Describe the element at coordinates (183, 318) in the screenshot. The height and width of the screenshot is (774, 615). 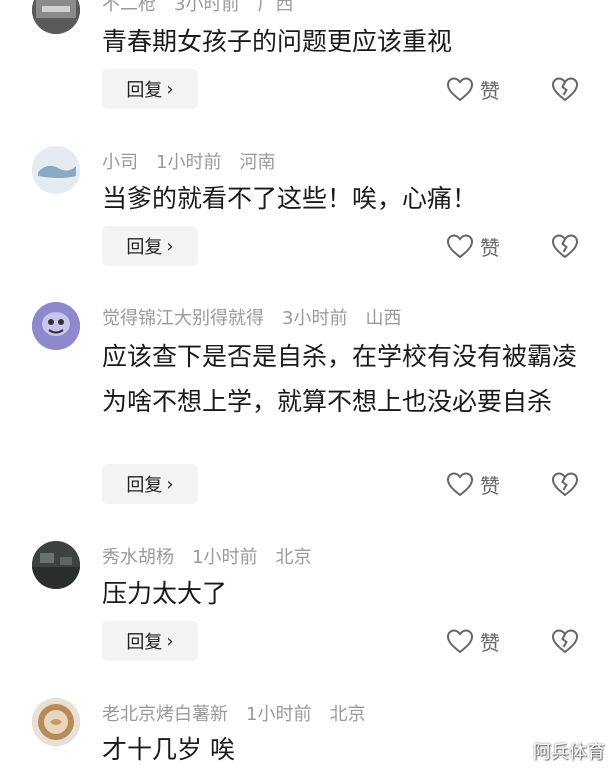
I see `username: 觉得锦江大别得就得` at that location.